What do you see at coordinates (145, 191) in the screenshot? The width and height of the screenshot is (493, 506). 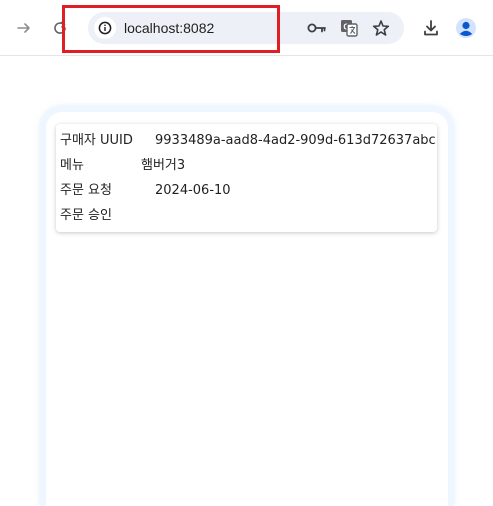 I see `order-request-row: 주문 요청 2024-06-10` at bounding box center [145, 191].